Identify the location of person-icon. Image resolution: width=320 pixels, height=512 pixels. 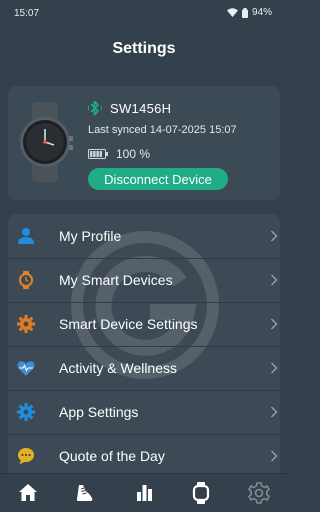
(26, 236).